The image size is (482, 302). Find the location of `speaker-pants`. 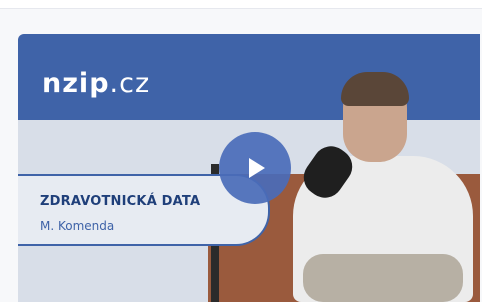

speaker-pants is located at coordinates (383, 278).